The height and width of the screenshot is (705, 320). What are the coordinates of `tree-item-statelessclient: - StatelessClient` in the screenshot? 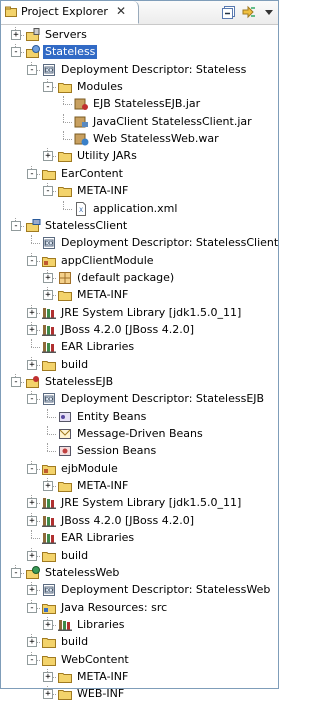 It's located at (139, 226).